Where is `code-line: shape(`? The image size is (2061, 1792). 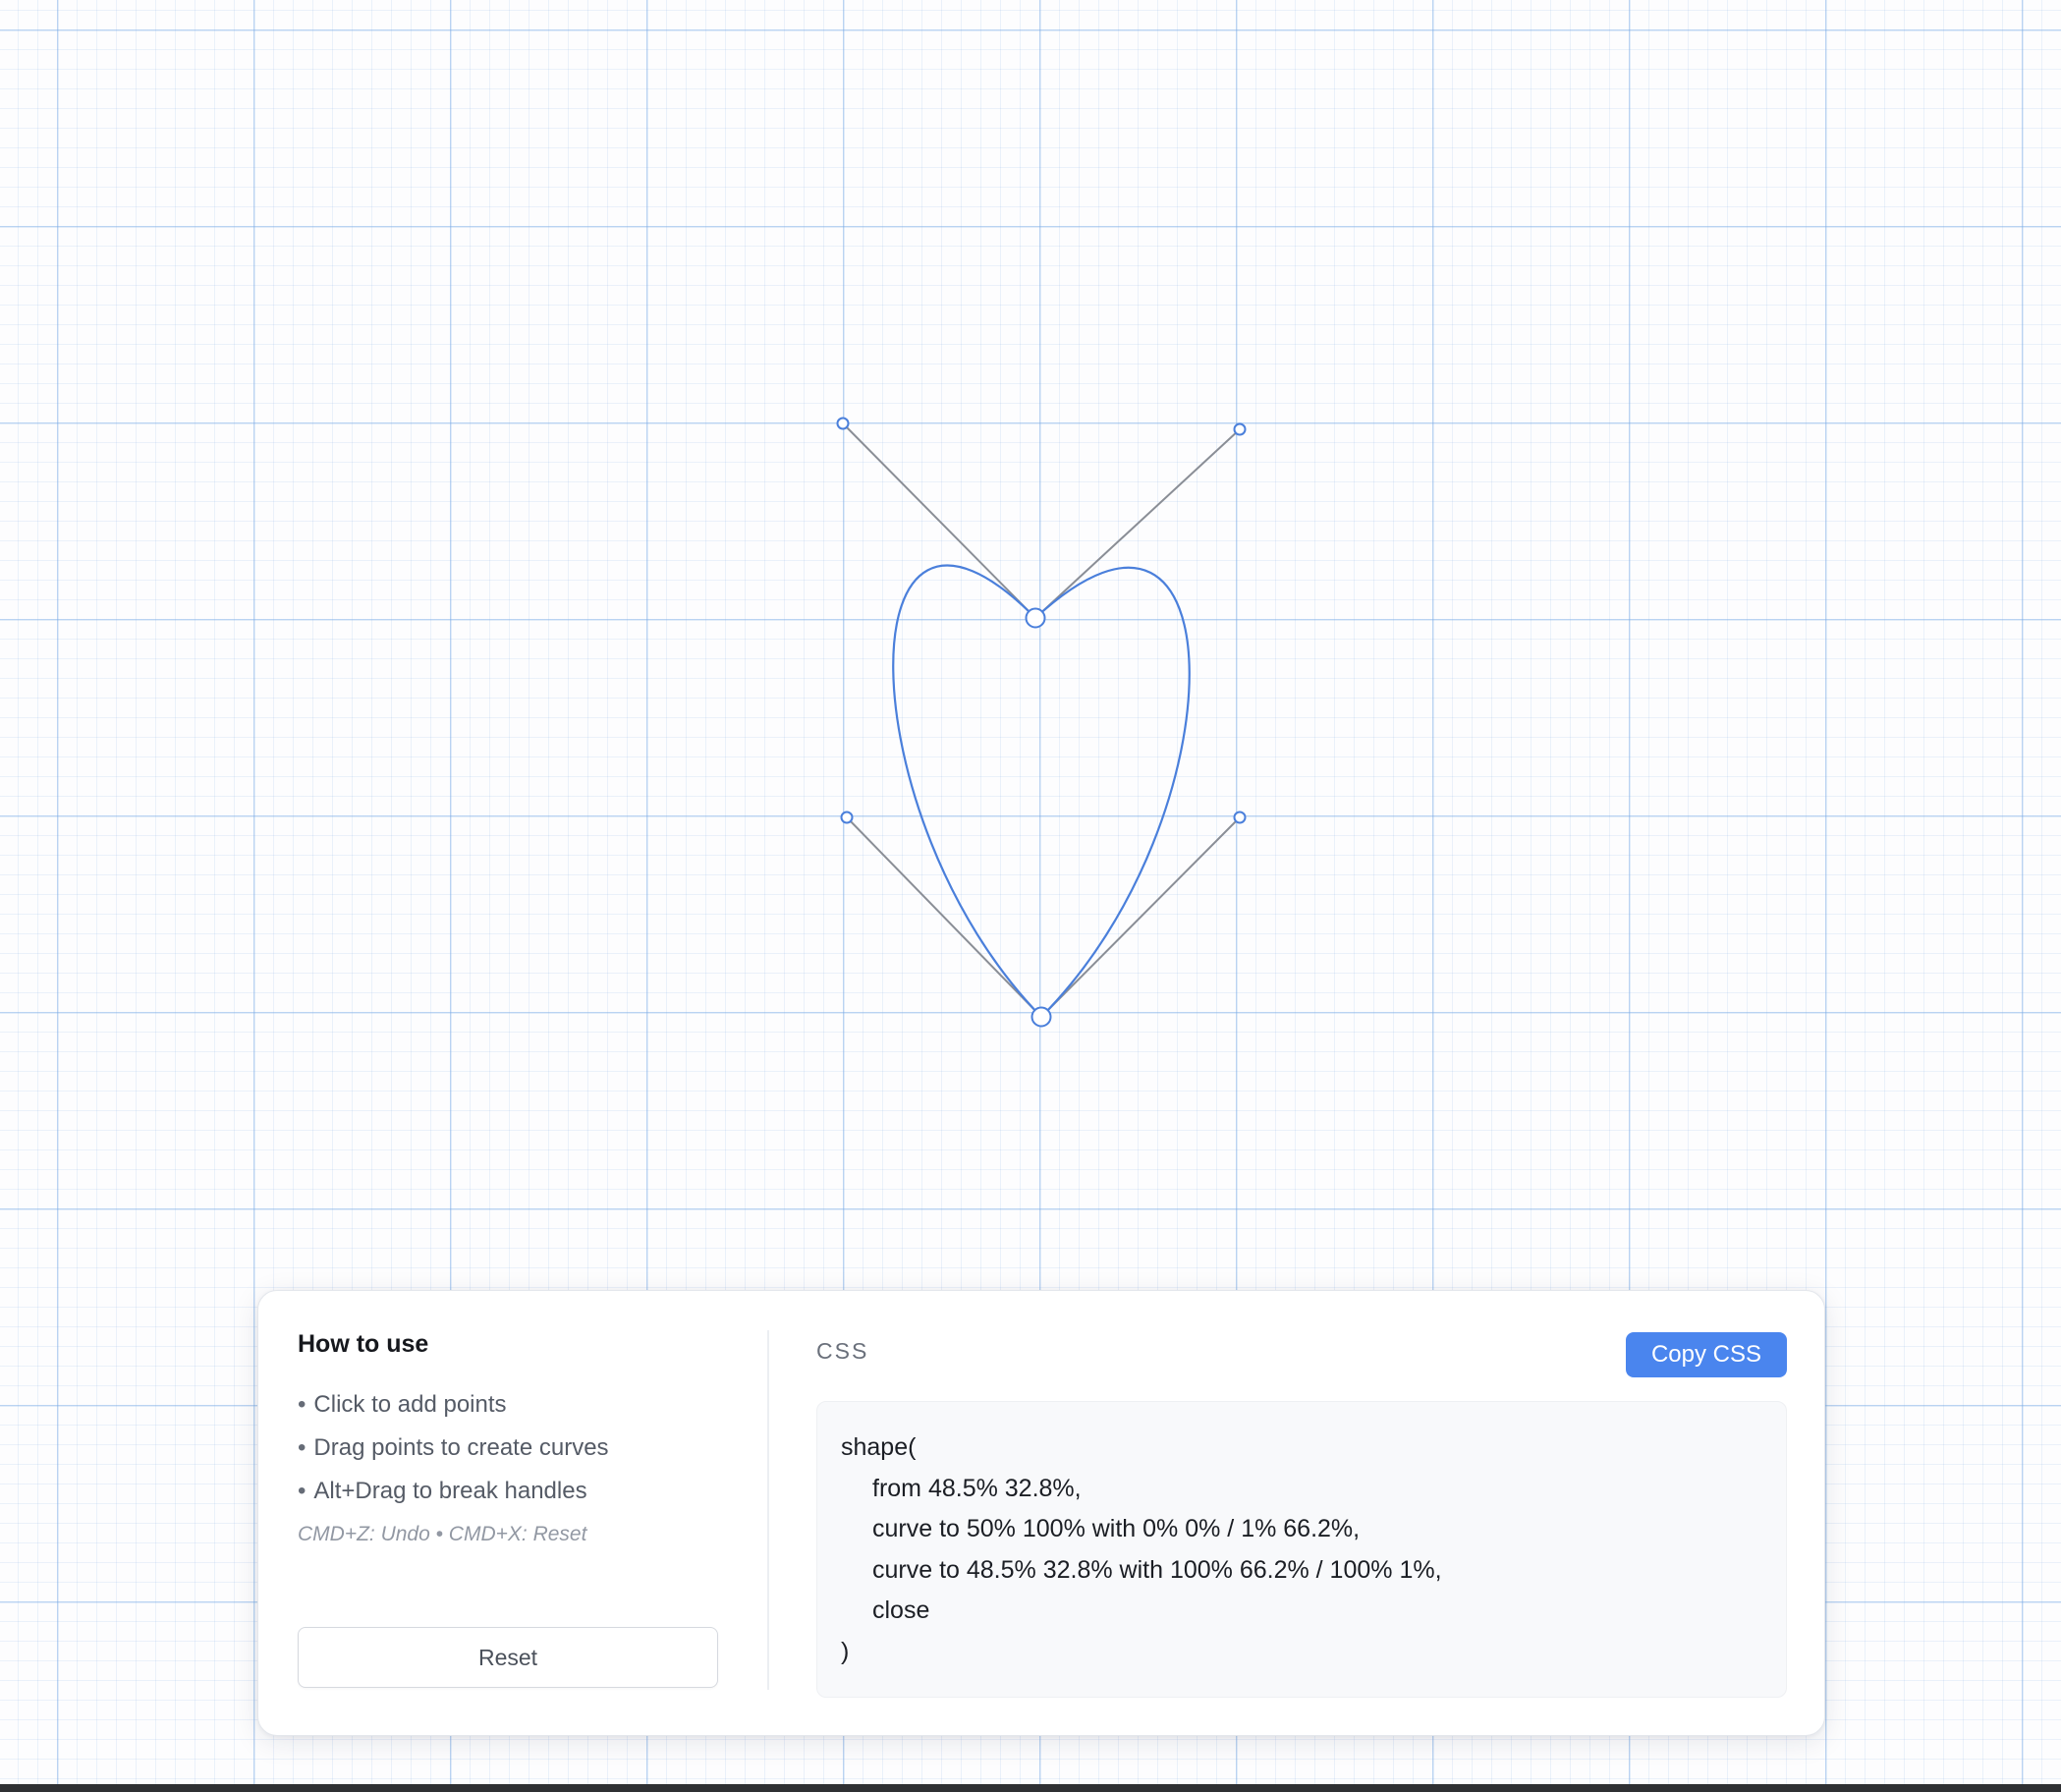 code-line: shape( is located at coordinates (879, 1447).